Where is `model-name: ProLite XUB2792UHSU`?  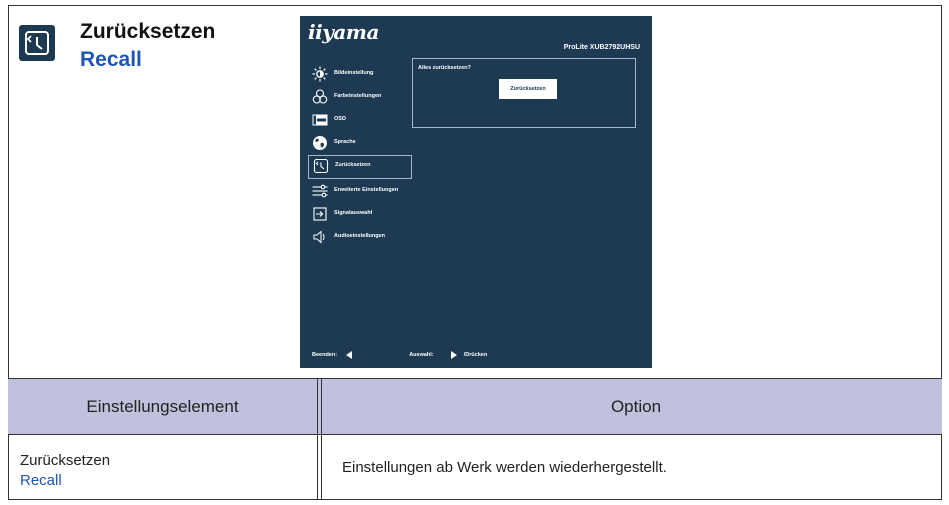 model-name: ProLite XUB2792UHSU is located at coordinates (601, 47).